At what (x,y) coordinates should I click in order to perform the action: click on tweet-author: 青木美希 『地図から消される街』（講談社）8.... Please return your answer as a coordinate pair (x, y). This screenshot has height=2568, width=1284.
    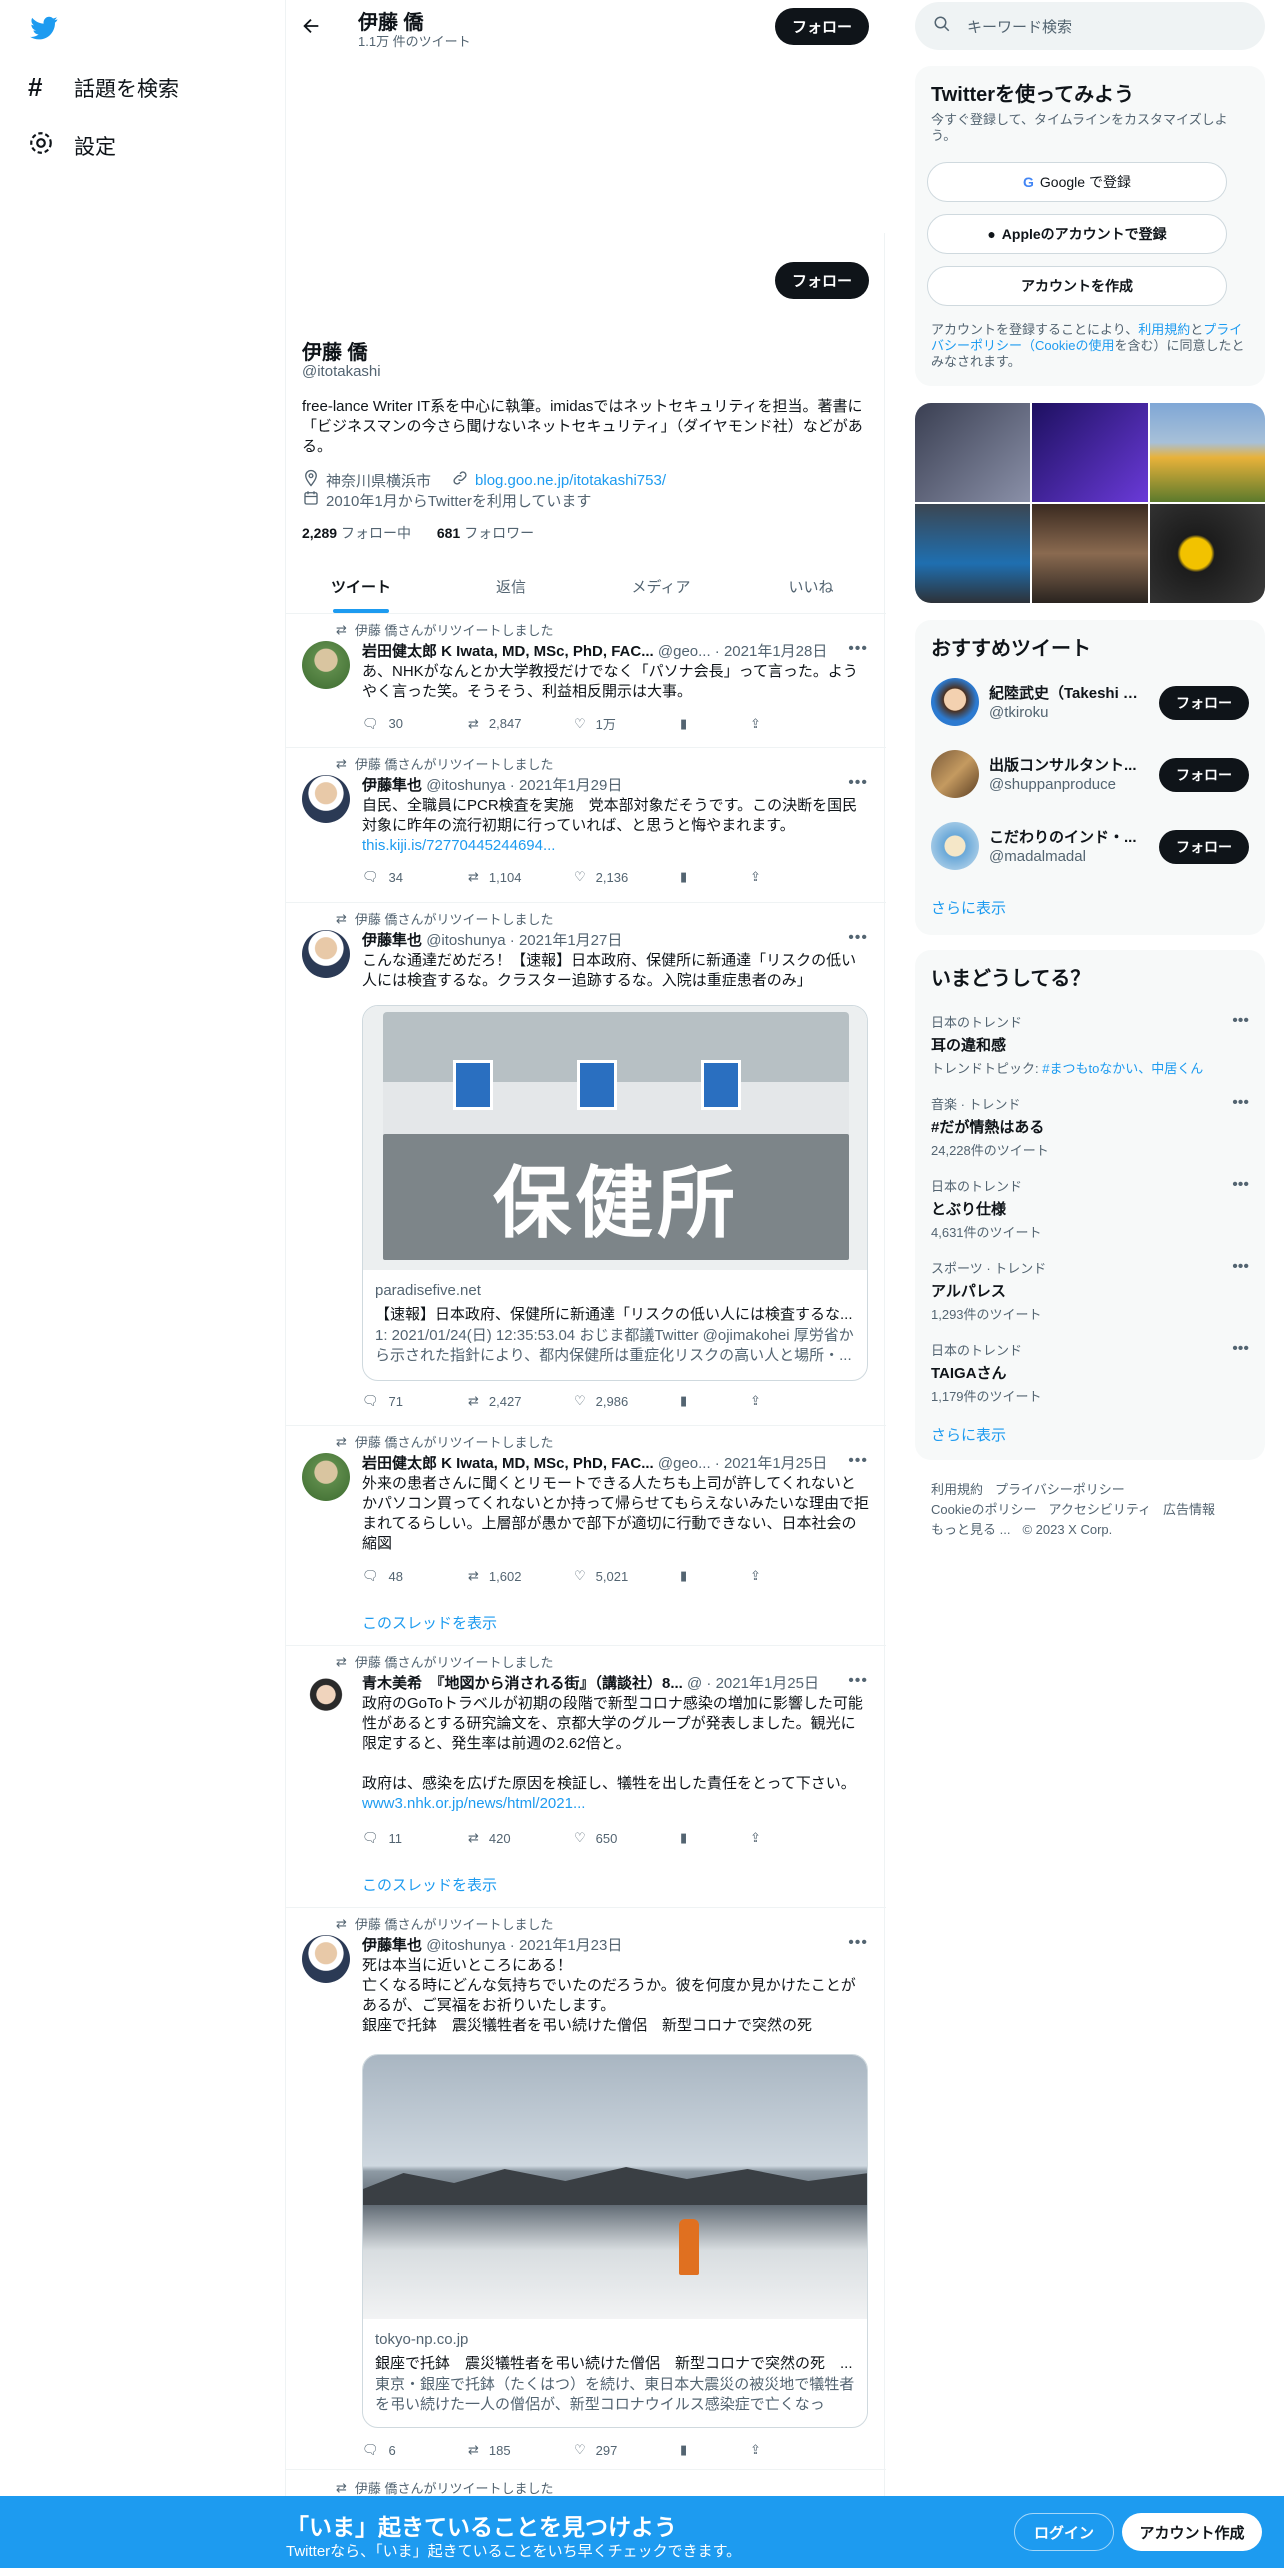
    Looking at the image, I should click on (522, 1683).